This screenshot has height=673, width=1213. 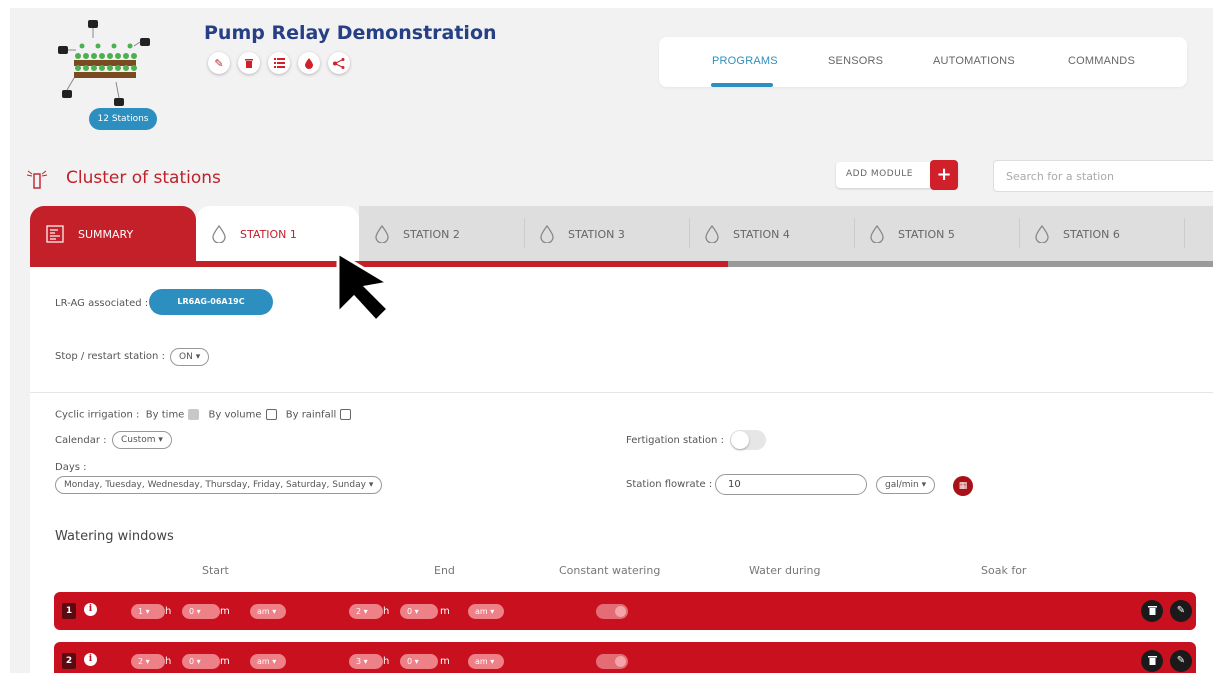 I want to click on lr-ag-value: LR6AG-06A19C, so click(x=211, y=302).